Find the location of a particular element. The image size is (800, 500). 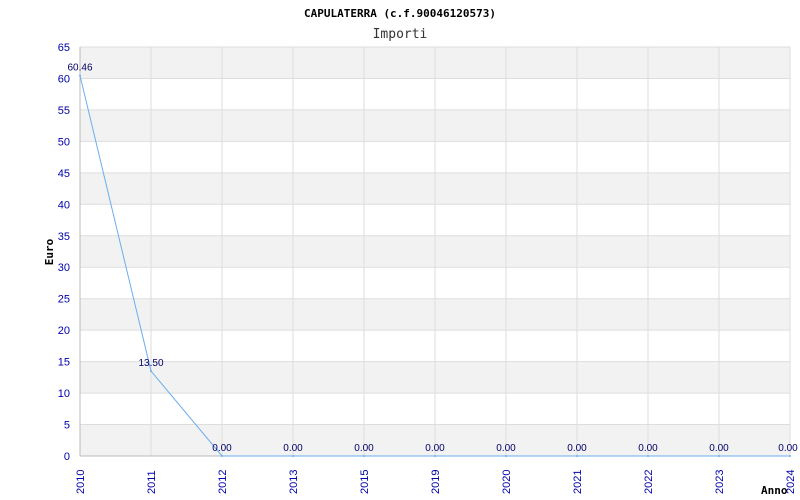

x-tick-label: 2019 is located at coordinates (436, 482).